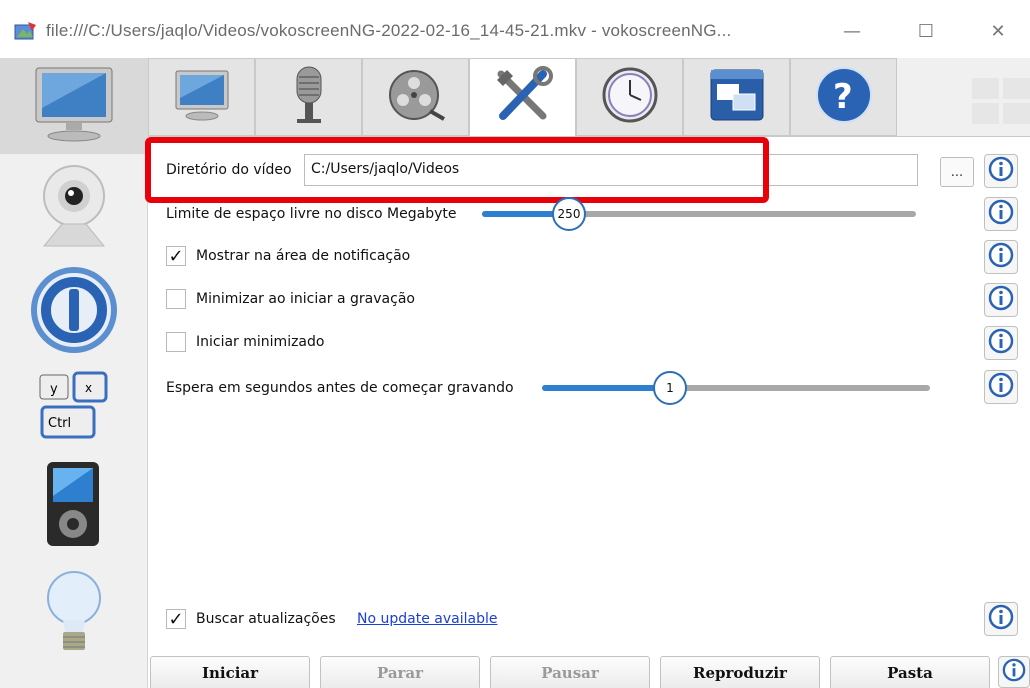 The height and width of the screenshot is (688, 1030). Describe the element at coordinates (303, 256) in the screenshot. I see `show-tray-label: Mostrar na área de notificação` at that location.